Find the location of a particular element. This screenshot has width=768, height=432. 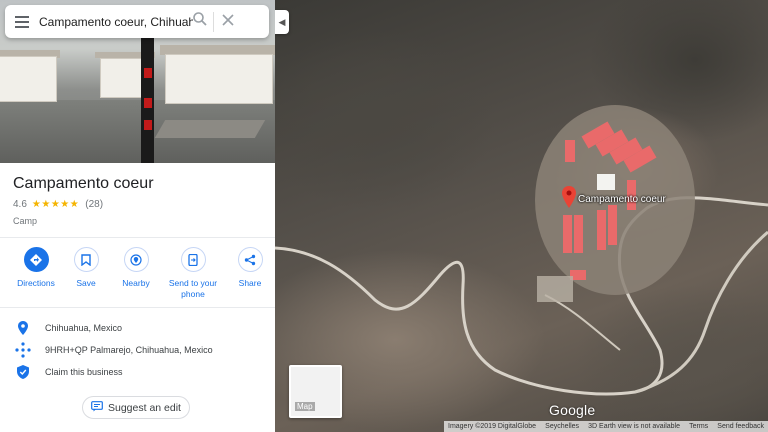

layer-toggle-label: Map is located at coordinates (305, 406).